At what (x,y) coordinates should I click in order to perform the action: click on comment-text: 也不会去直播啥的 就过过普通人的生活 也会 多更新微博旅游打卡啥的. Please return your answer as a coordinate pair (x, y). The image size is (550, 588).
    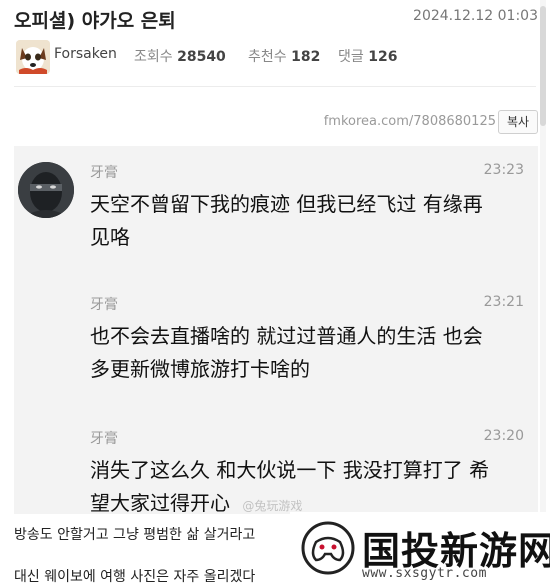
    Looking at the image, I should click on (286, 353).